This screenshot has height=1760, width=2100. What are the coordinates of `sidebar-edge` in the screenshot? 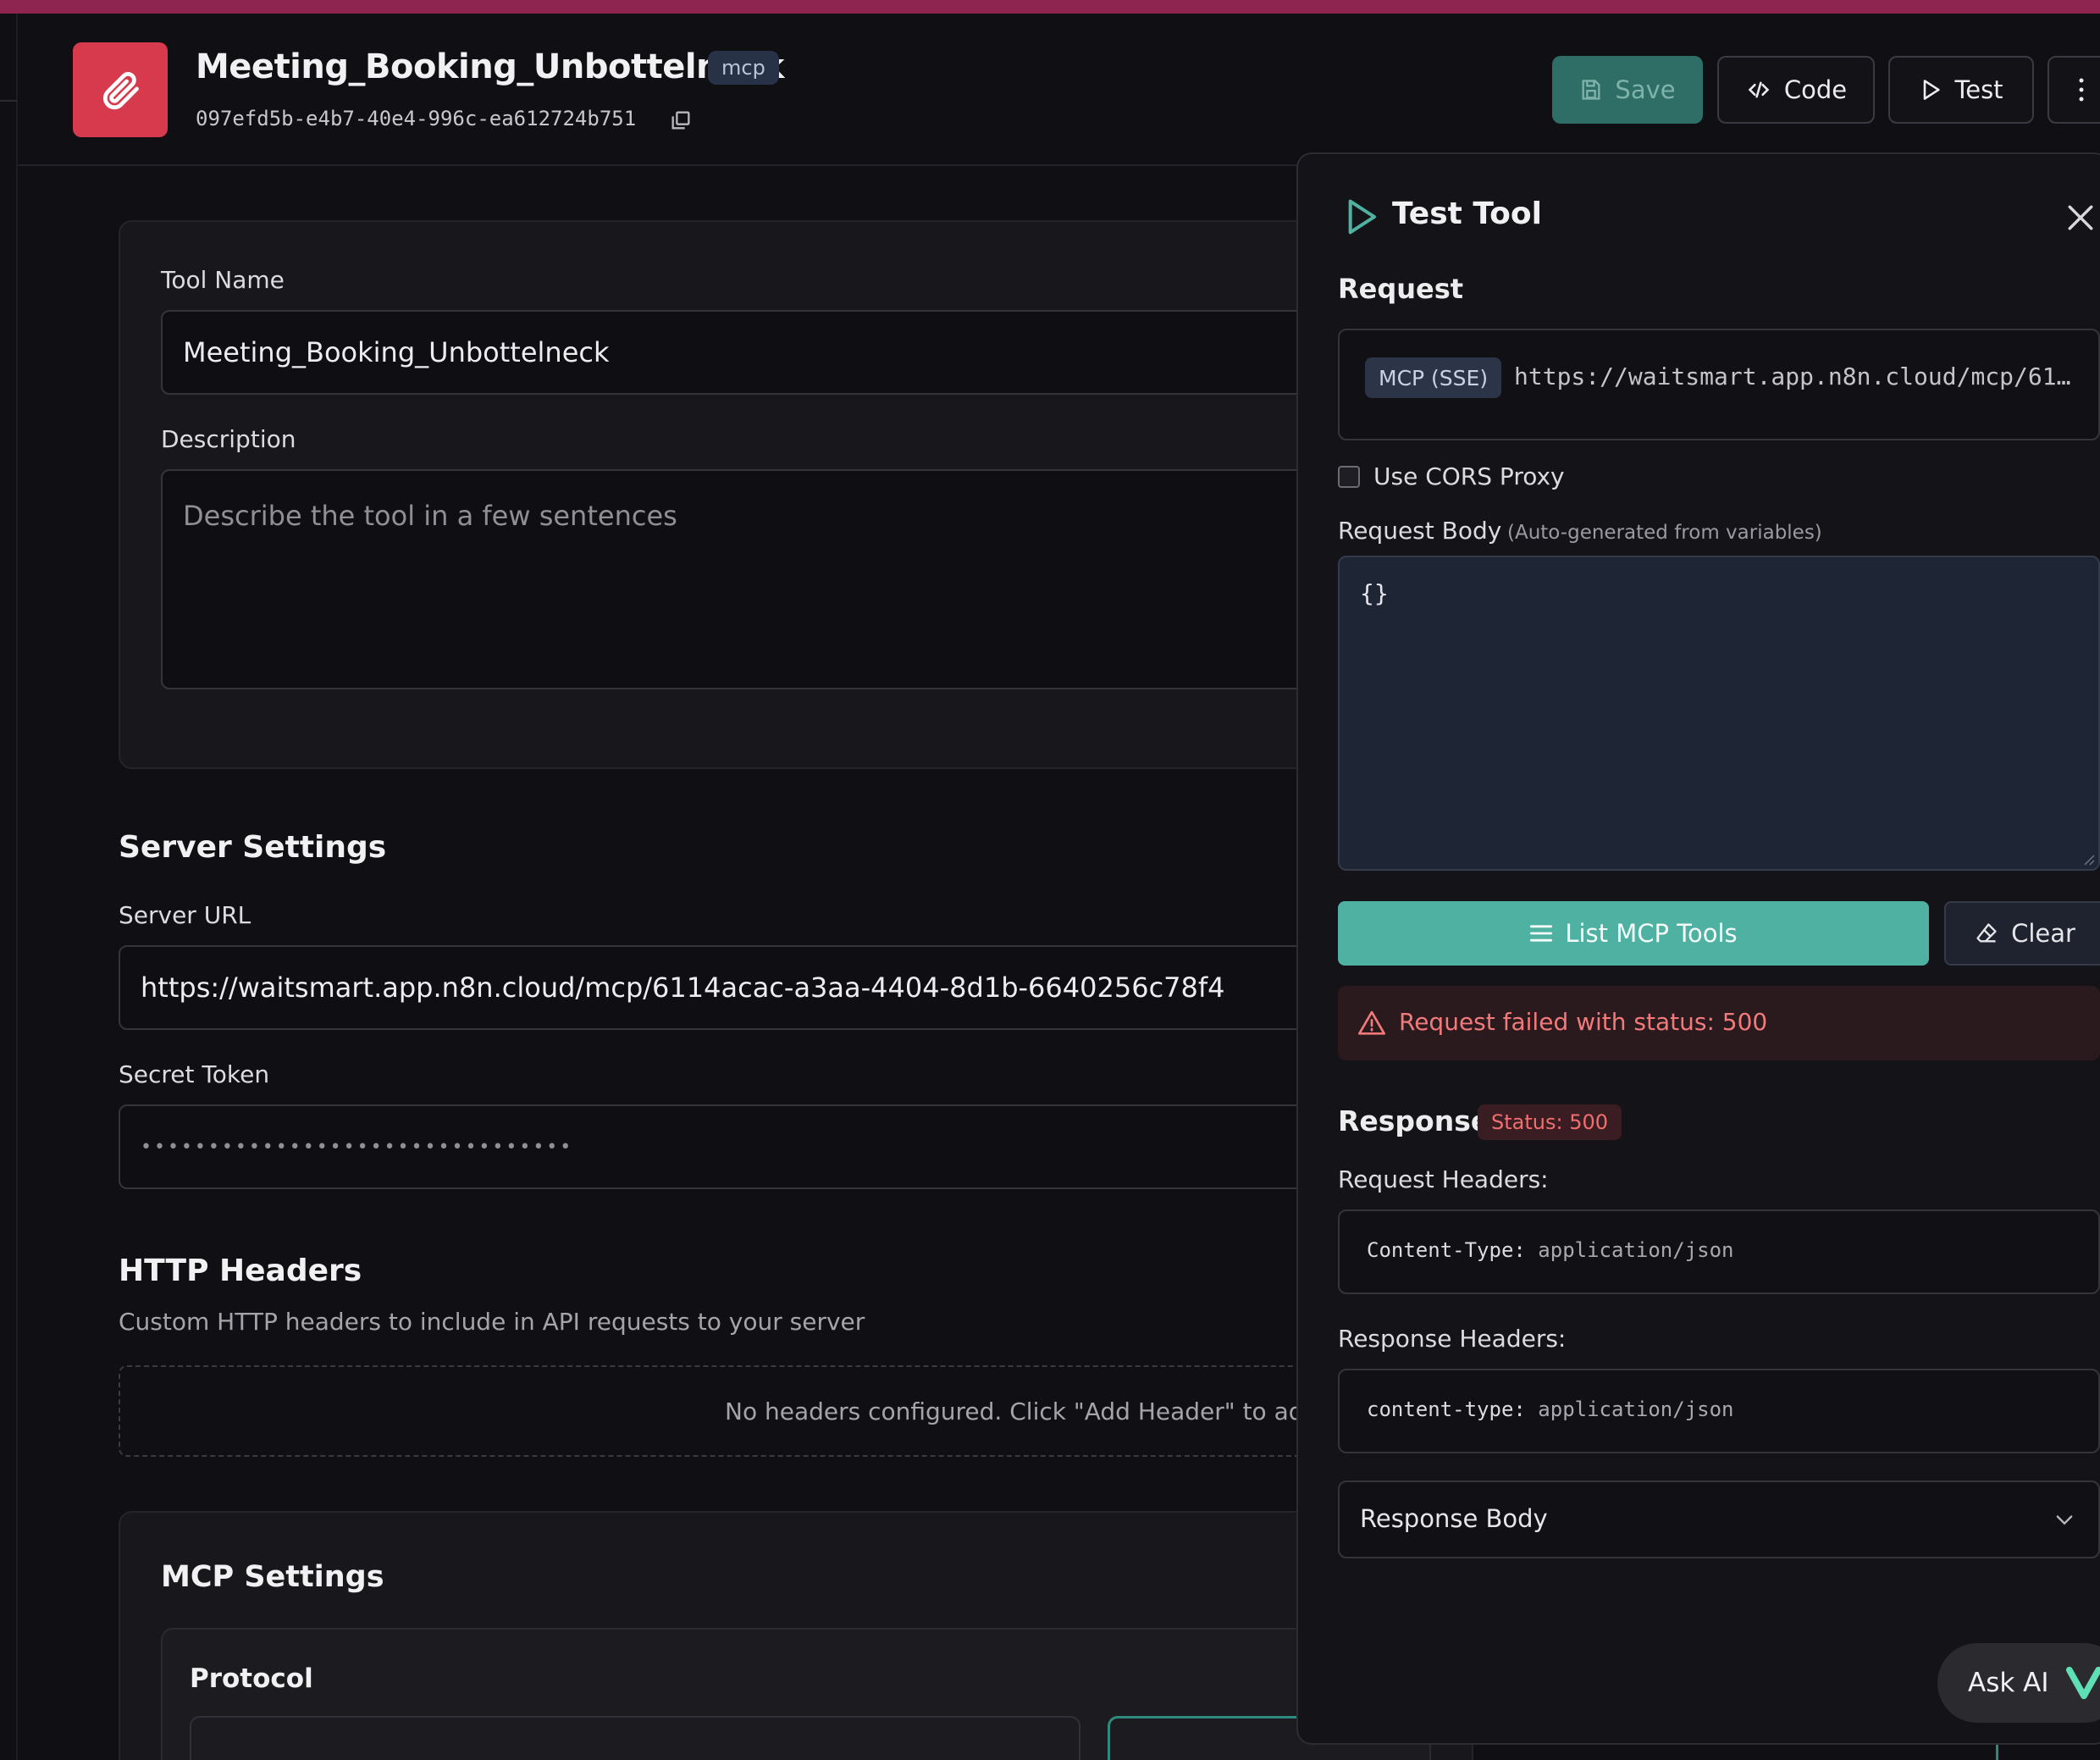 It's located at (17, 887).